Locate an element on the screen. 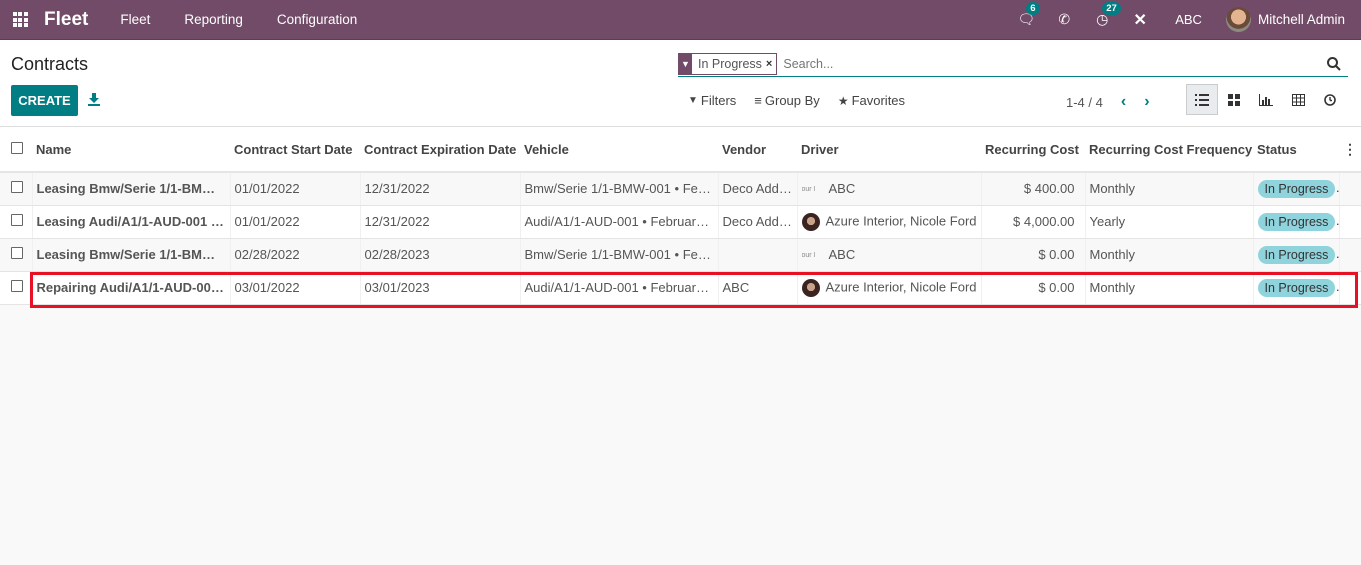 The image size is (1361, 565). phone-icon: ✆ is located at coordinates (1064, 19).